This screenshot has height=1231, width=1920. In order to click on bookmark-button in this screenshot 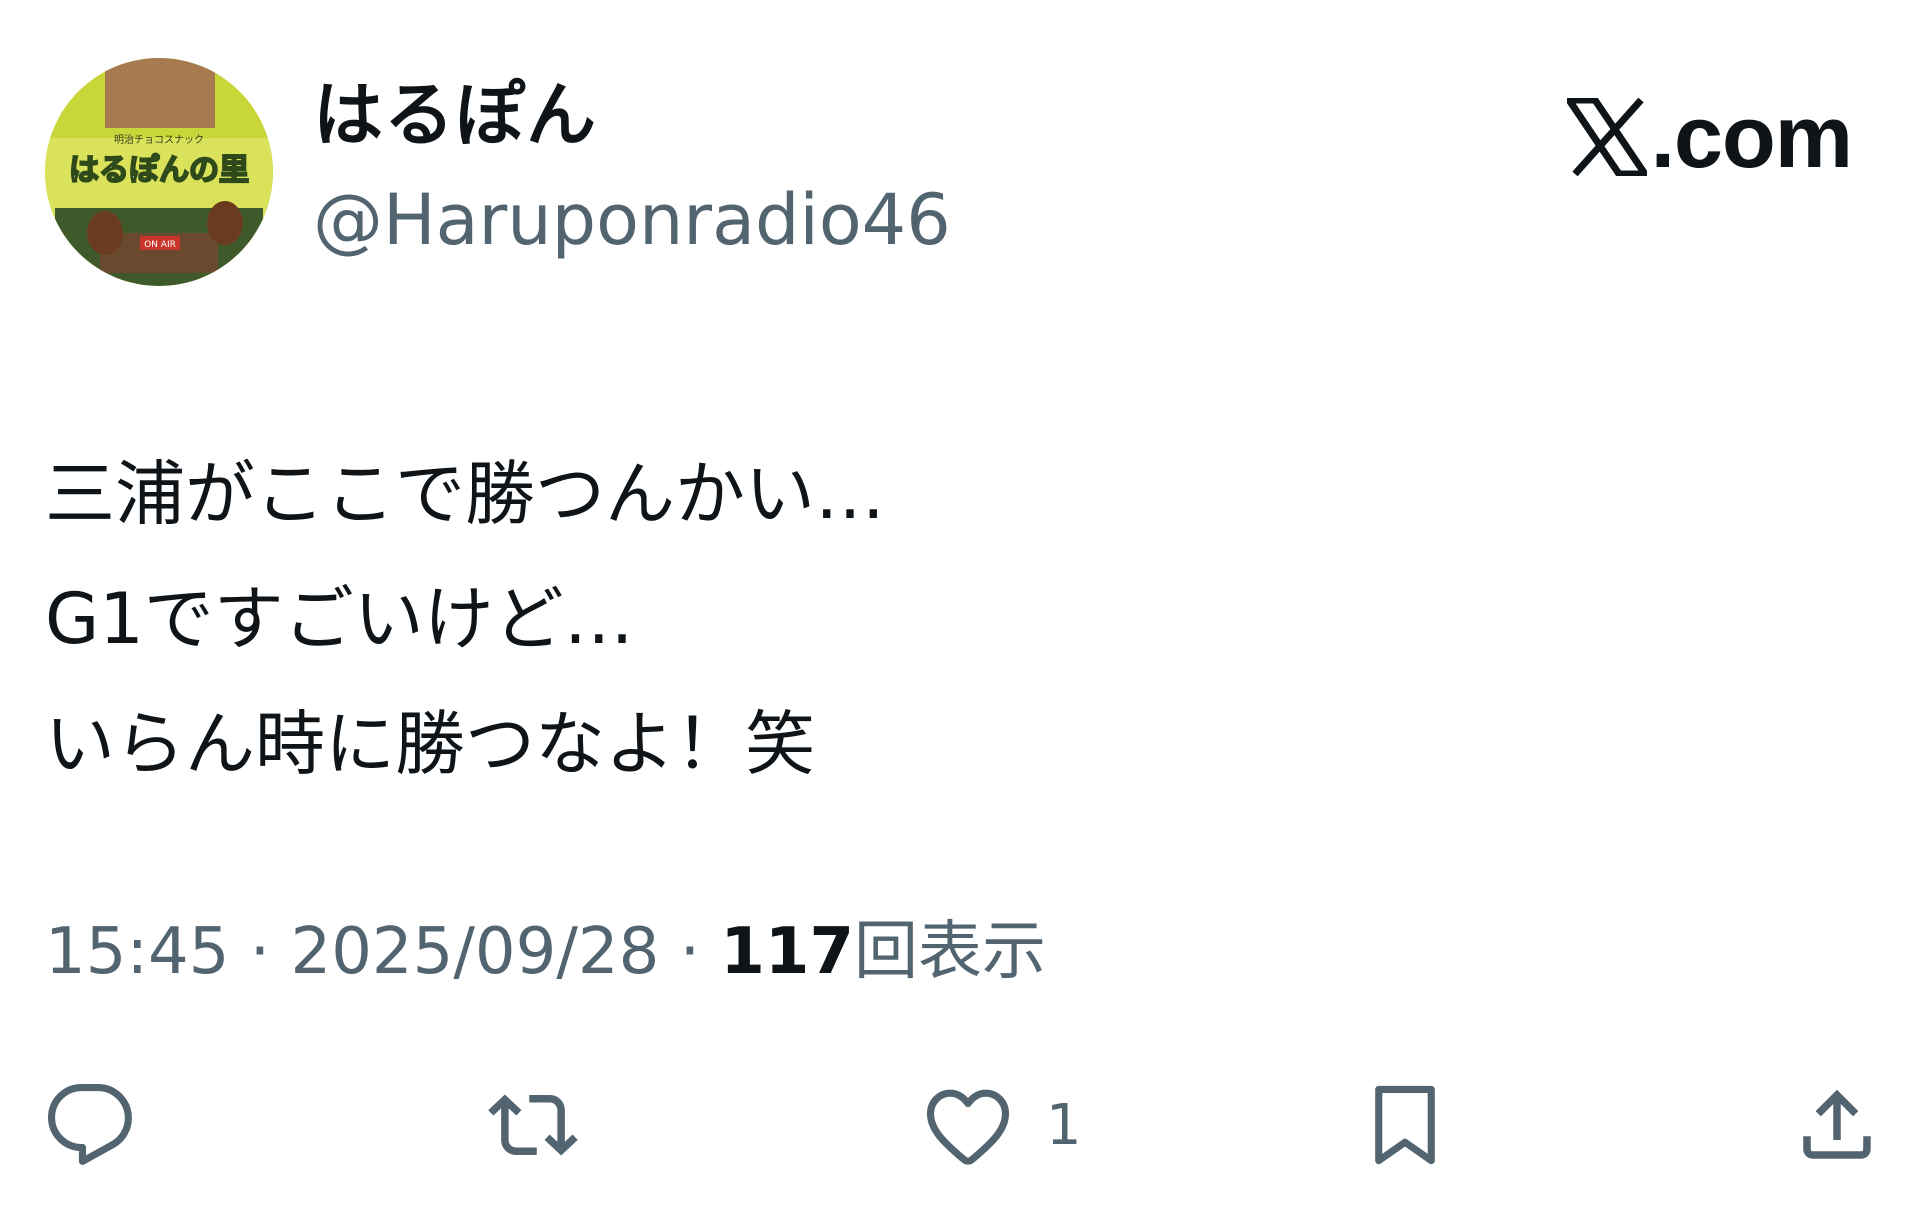, I will do `click(1405, 1125)`.